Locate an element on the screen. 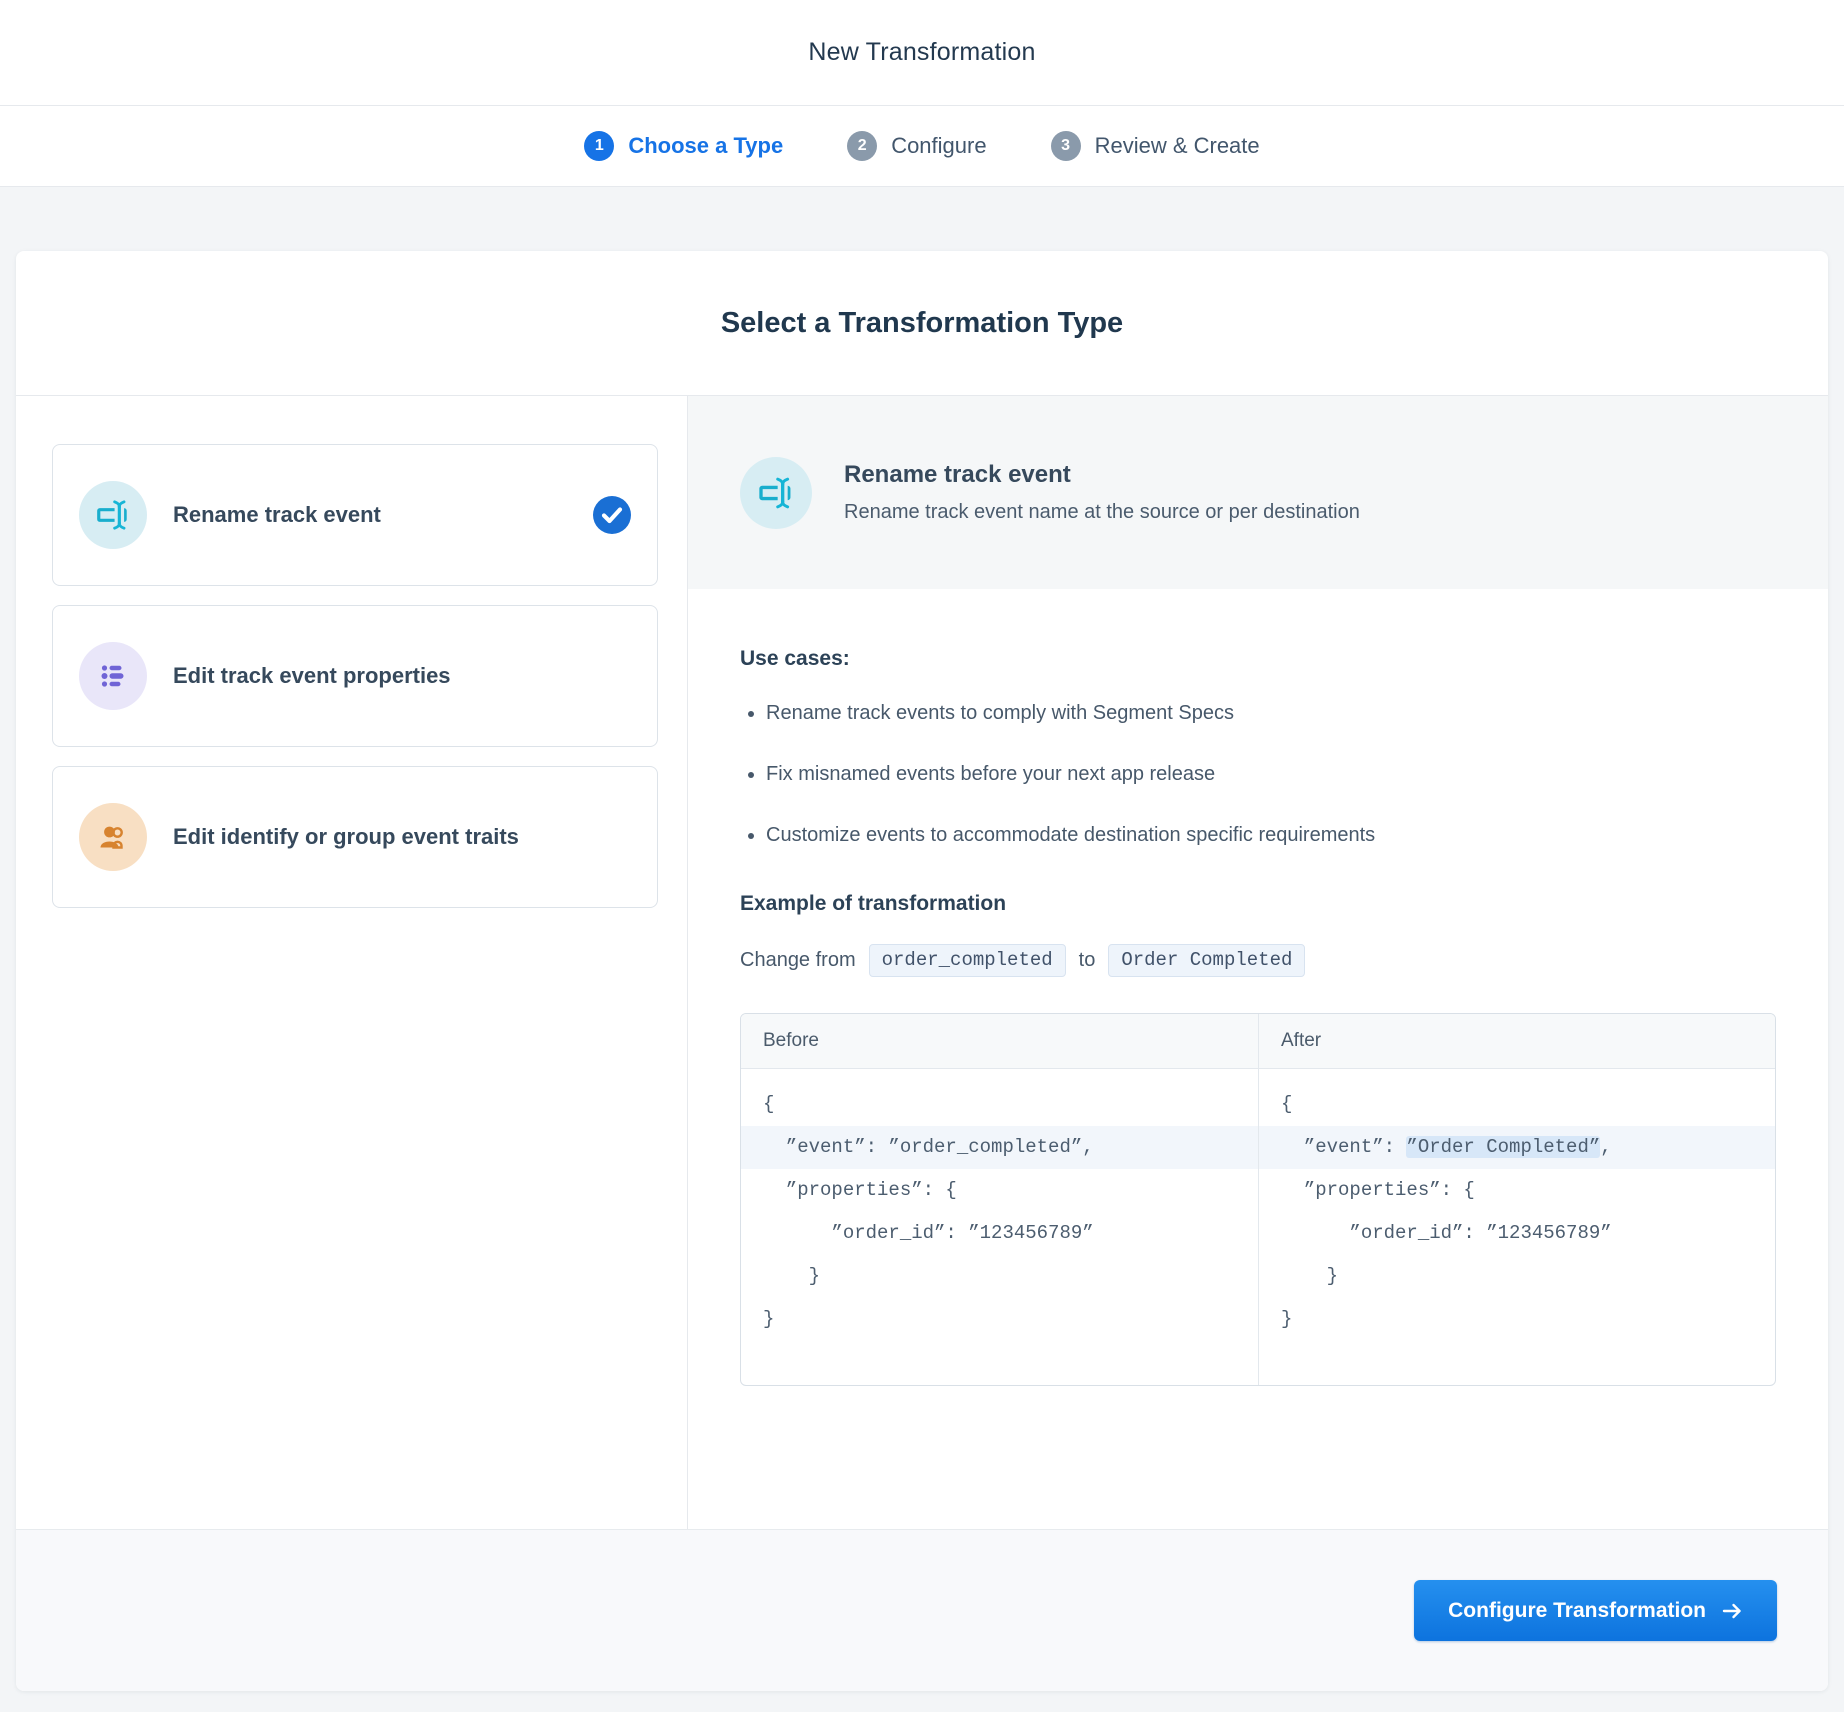 The height and width of the screenshot is (1712, 1844). configure-transformation-button: Configure Transformation is located at coordinates (1595, 1610).